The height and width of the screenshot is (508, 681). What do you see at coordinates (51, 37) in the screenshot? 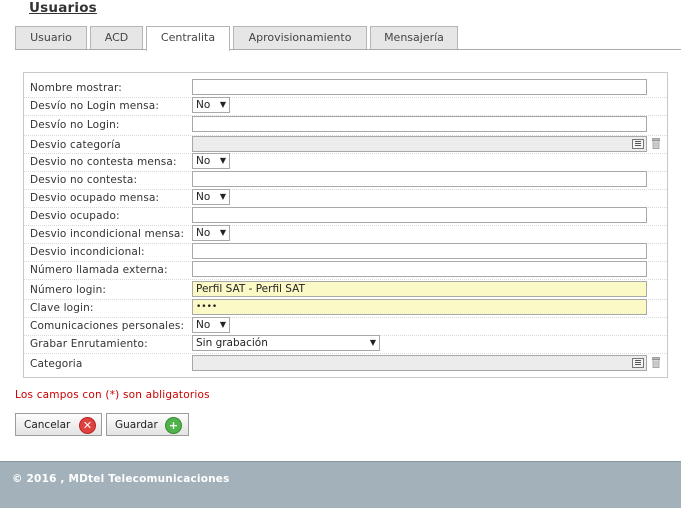
I see `tab-usuario: Usuario` at bounding box center [51, 37].